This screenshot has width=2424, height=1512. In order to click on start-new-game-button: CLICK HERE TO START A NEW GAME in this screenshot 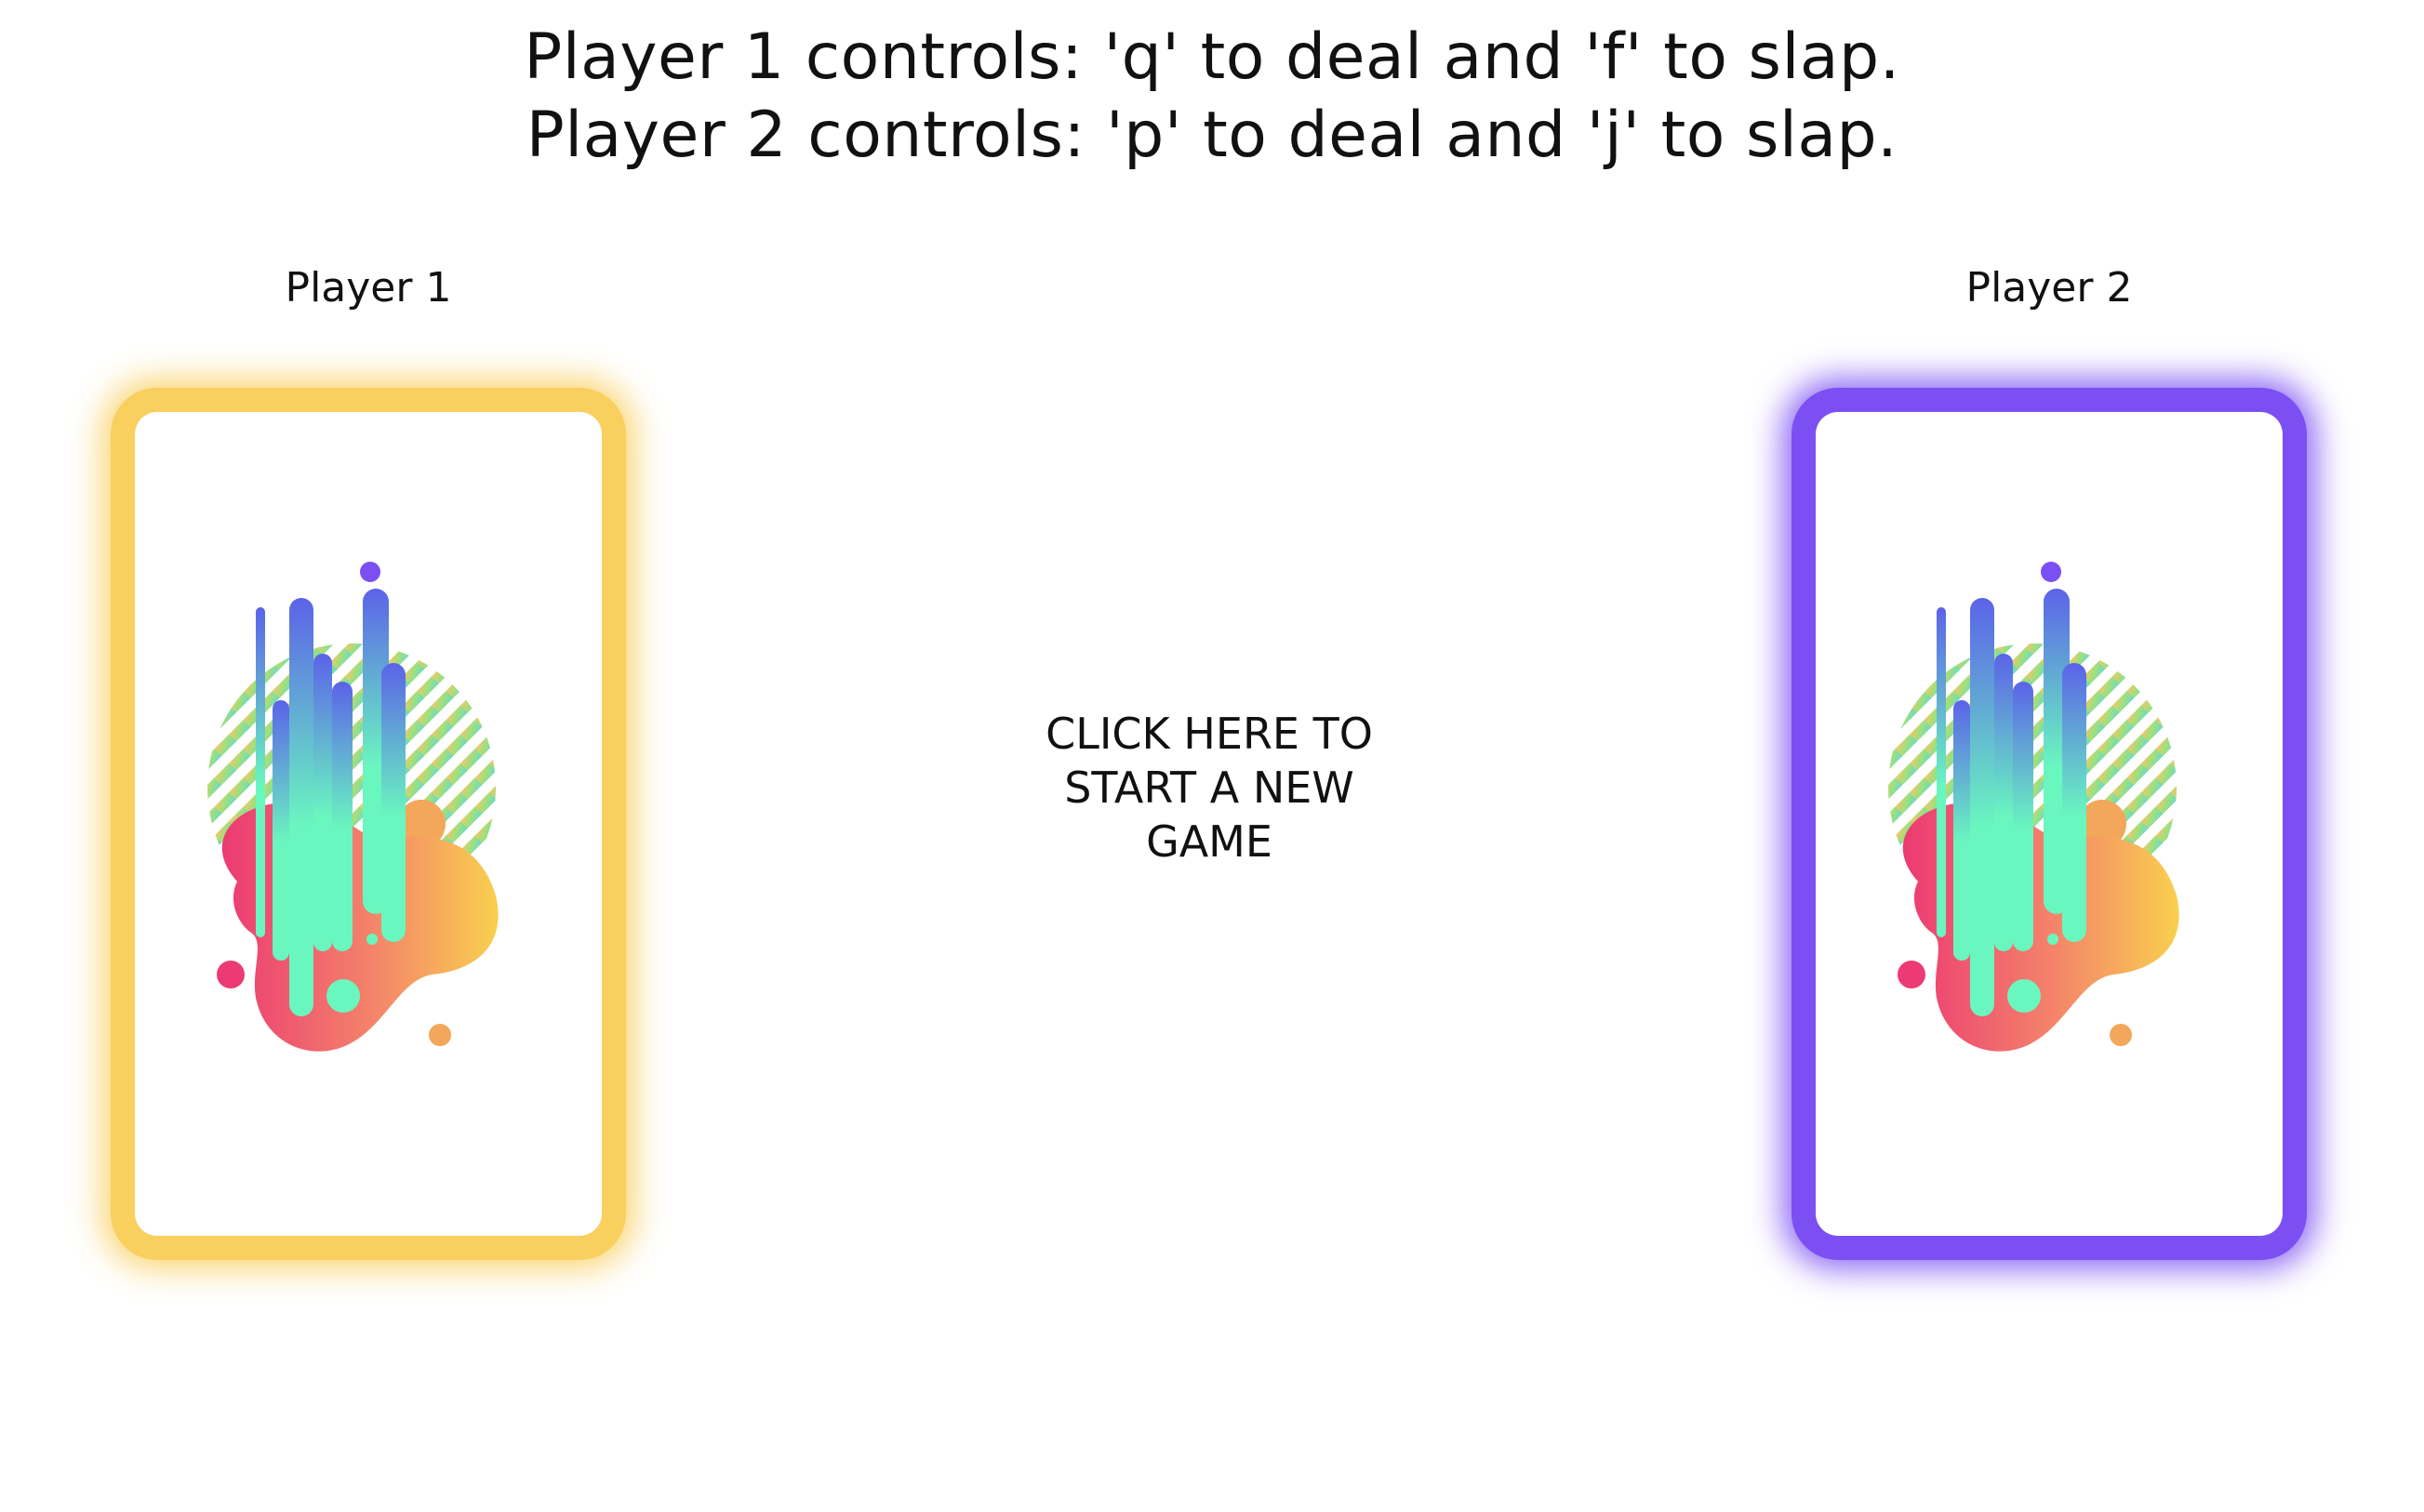, I will do `click(1209, 788)`.